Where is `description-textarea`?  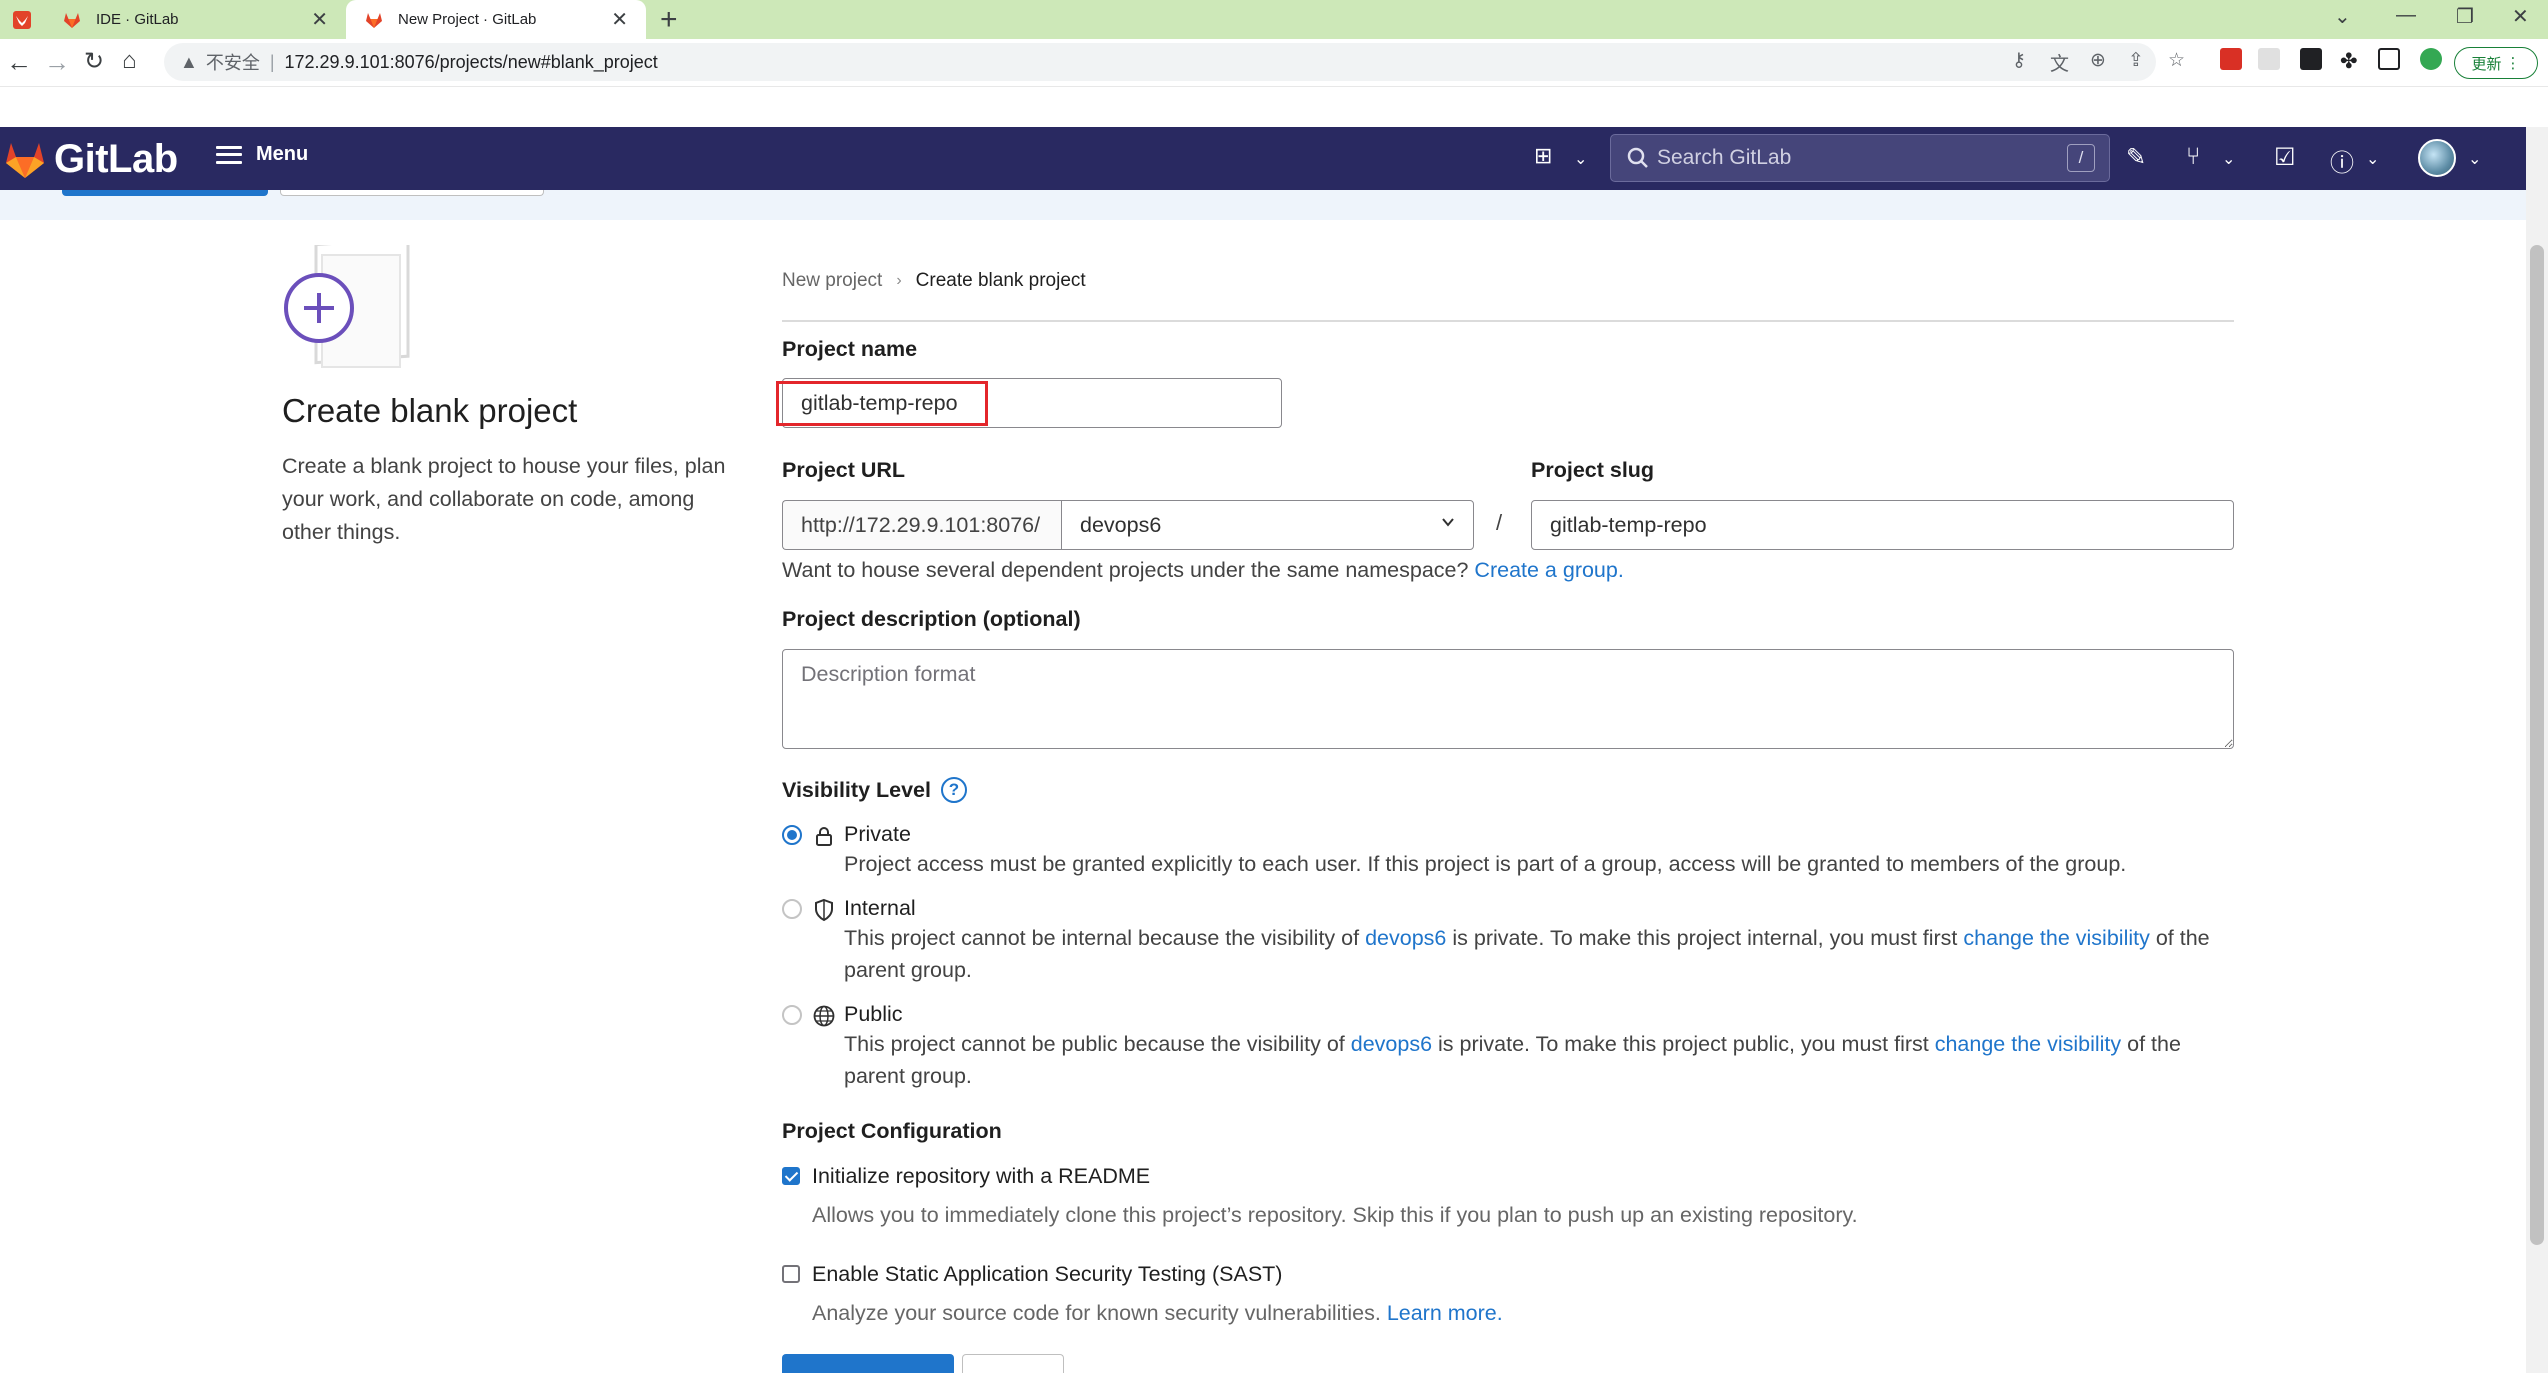 description-textarea is located at coordinates (1508, 699).